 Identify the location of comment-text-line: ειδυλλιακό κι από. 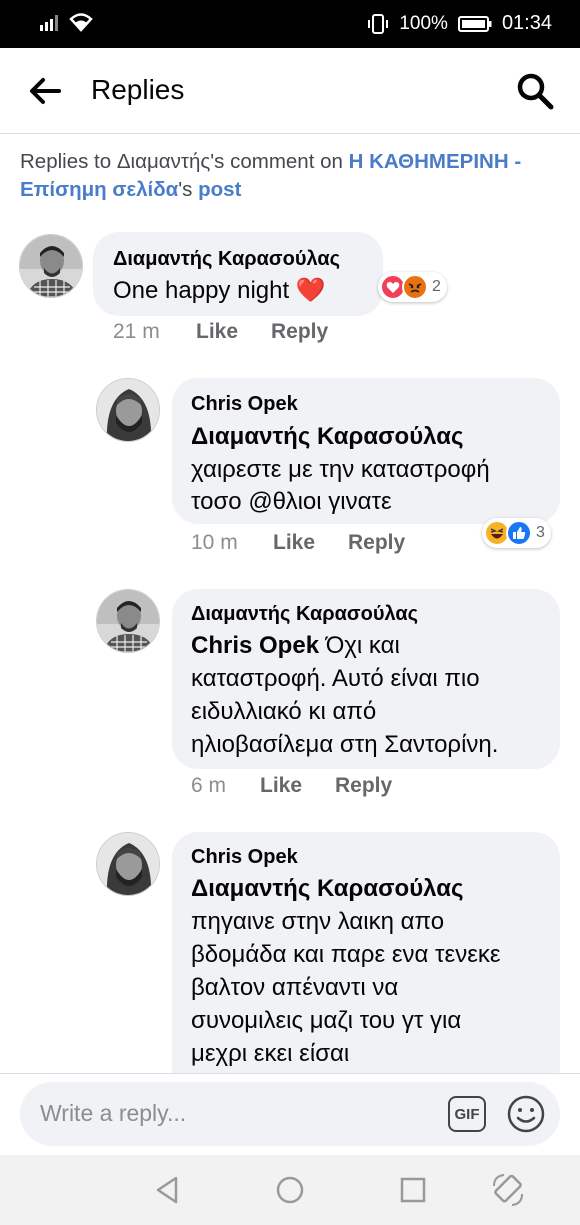
(284, 711).